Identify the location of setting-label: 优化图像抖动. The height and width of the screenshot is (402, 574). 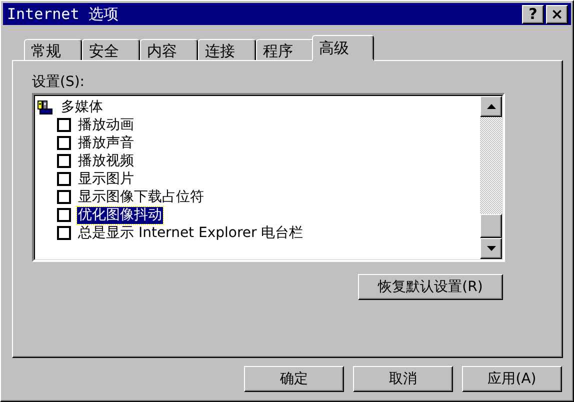
(120, 215).